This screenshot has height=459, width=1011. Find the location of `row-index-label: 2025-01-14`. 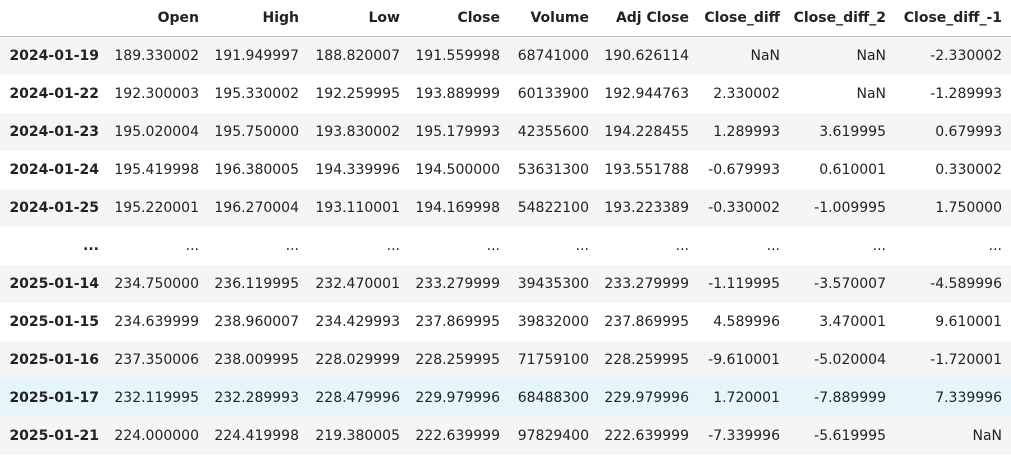

row-index-label: 2025-01-14 is located at coordinates (54, 284).